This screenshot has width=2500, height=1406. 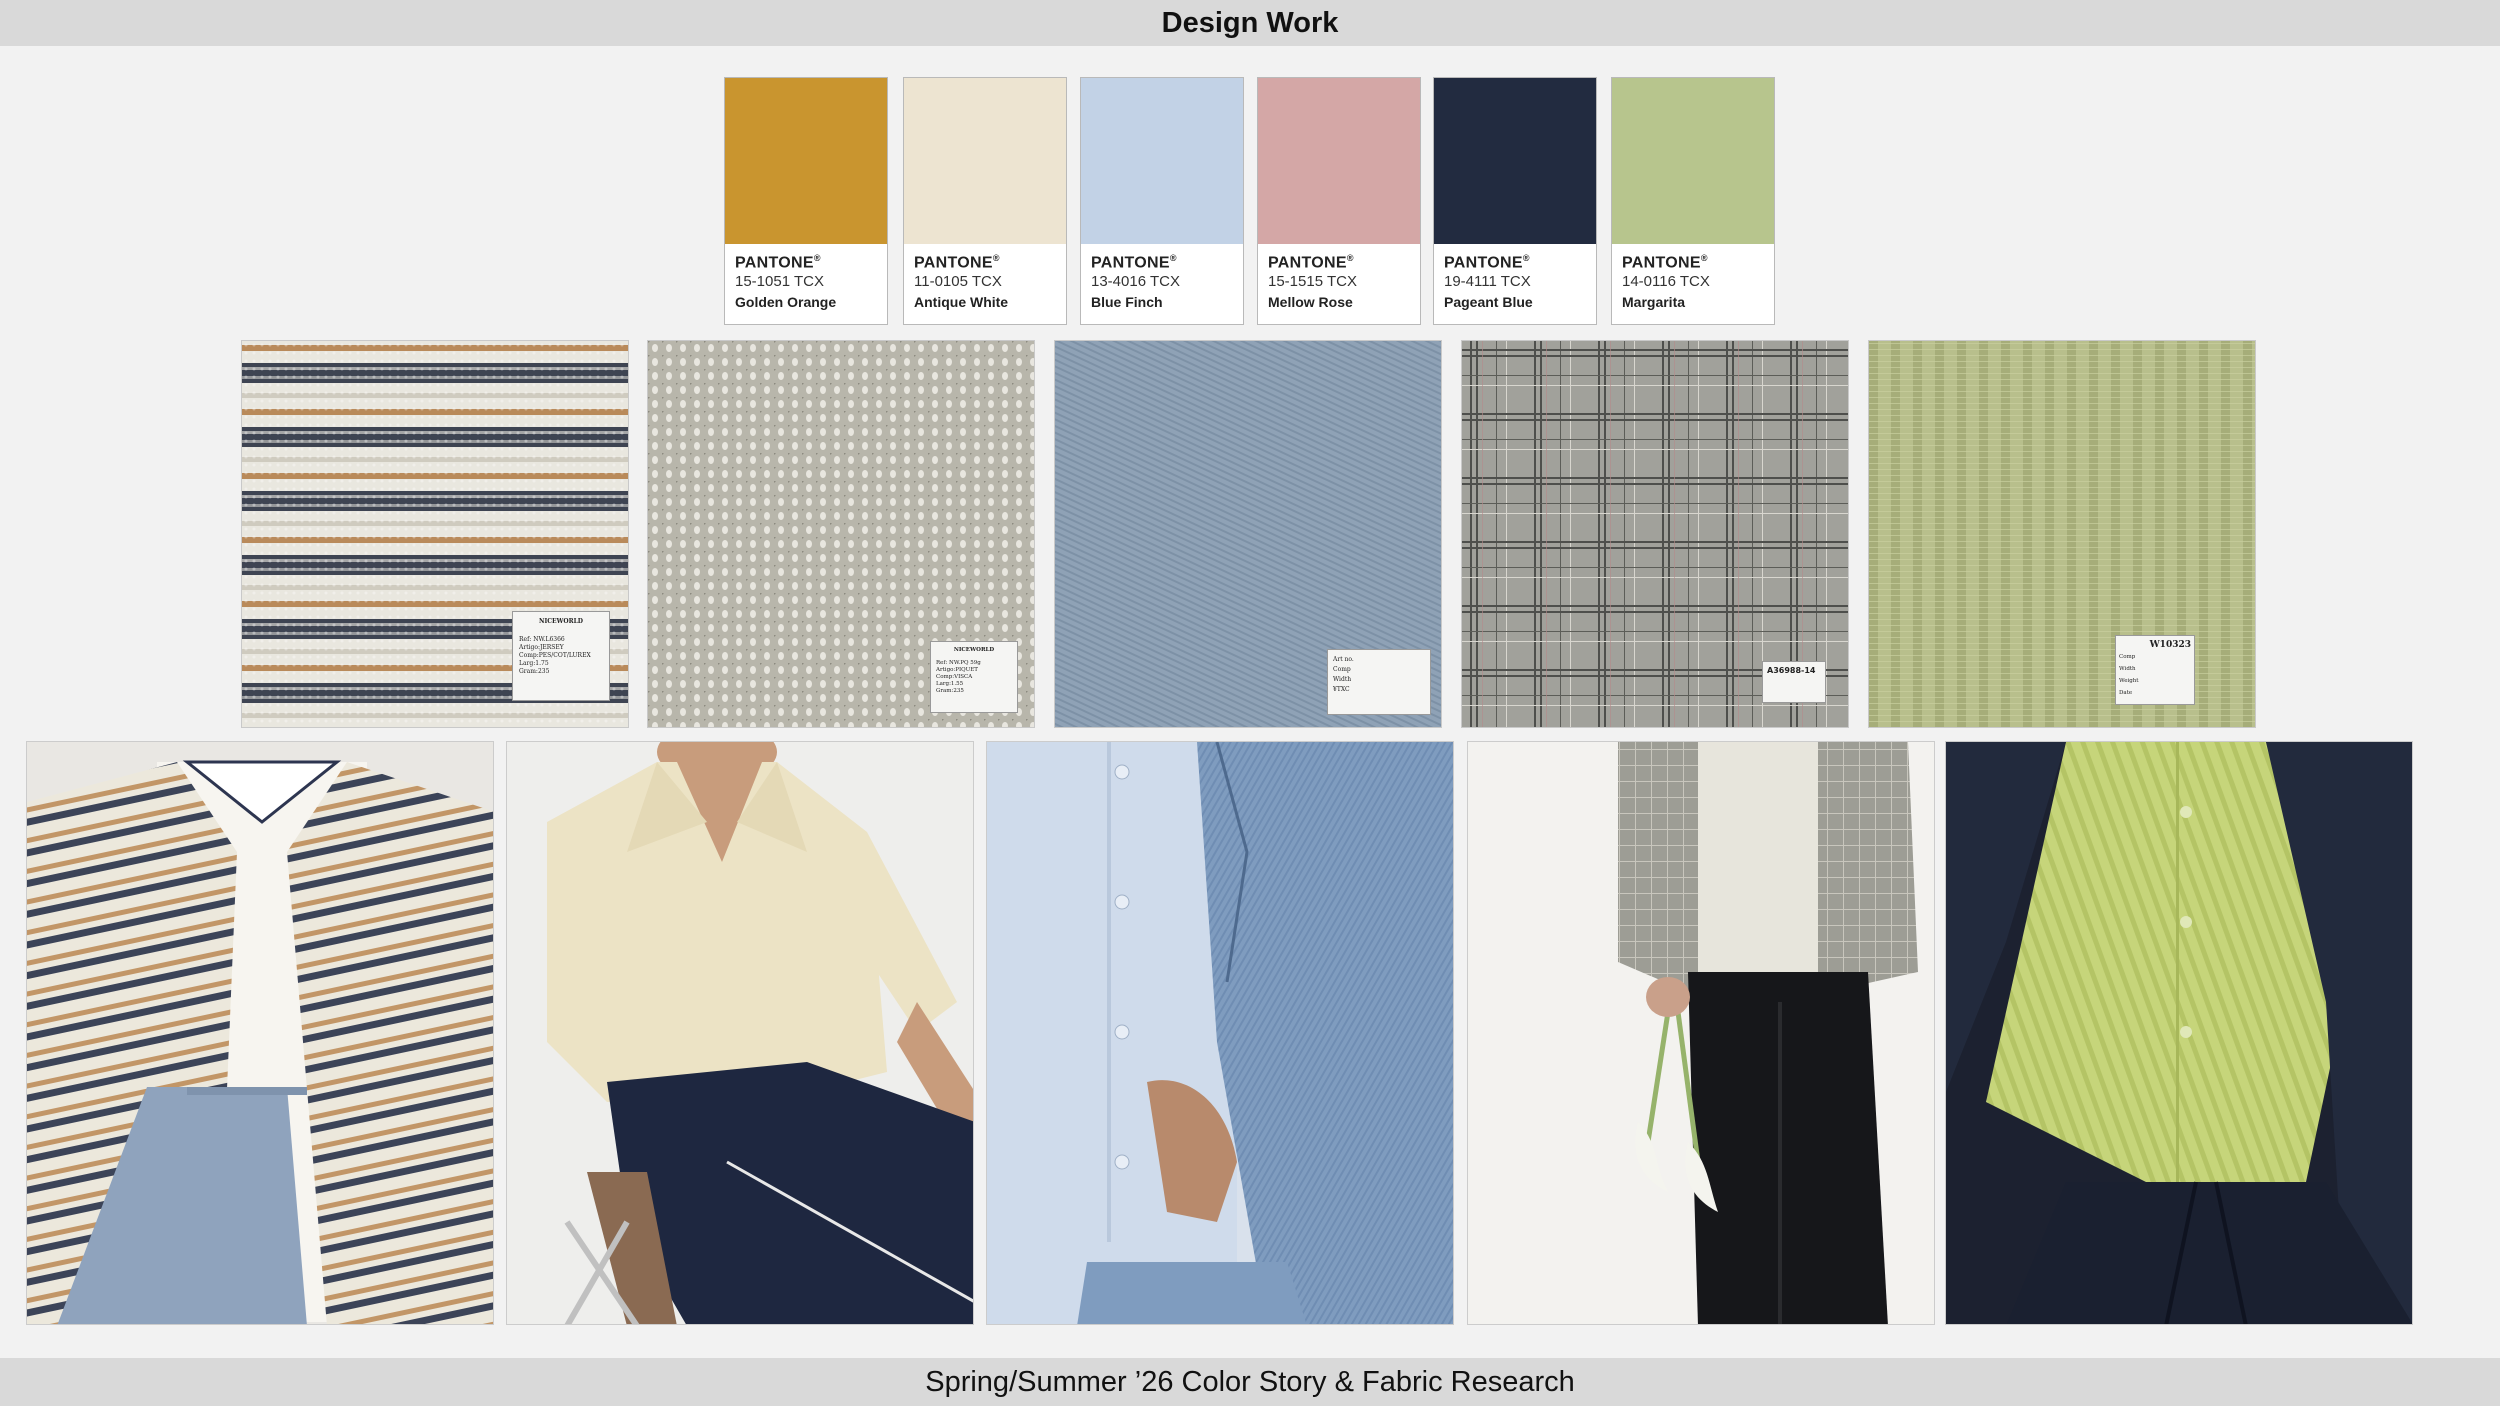 What do you see at coordinates (1791, 670) in the screenshot?
I see `tag-line: A36988-14` at bounding box center [1791, 670].